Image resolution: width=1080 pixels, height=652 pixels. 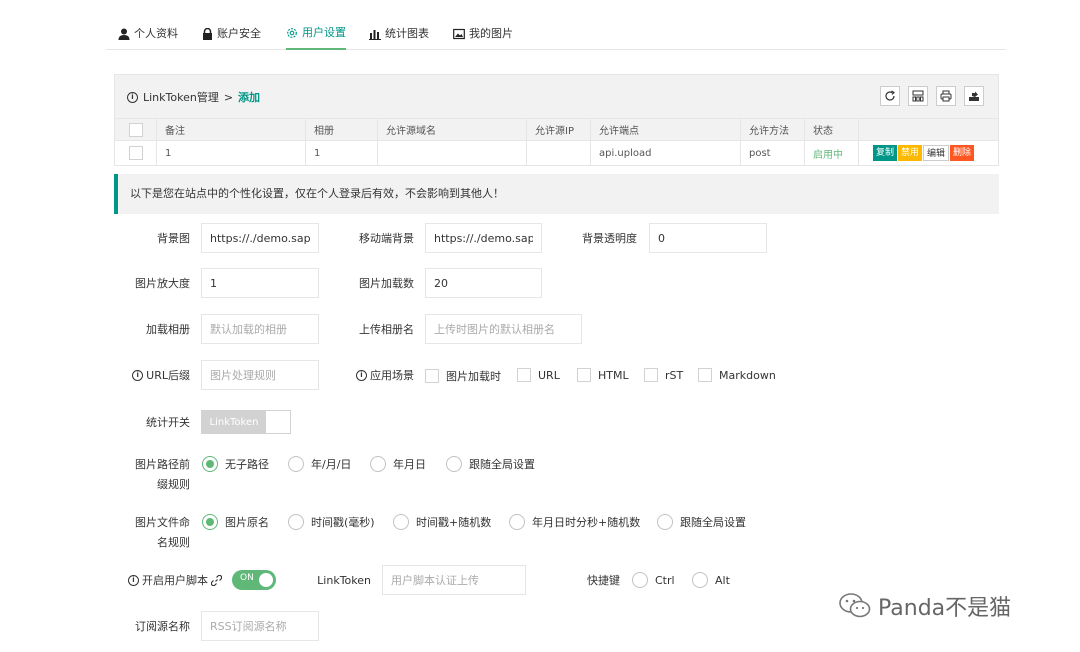 I want to click on col-status: 状态, so click(x=832, y=129).